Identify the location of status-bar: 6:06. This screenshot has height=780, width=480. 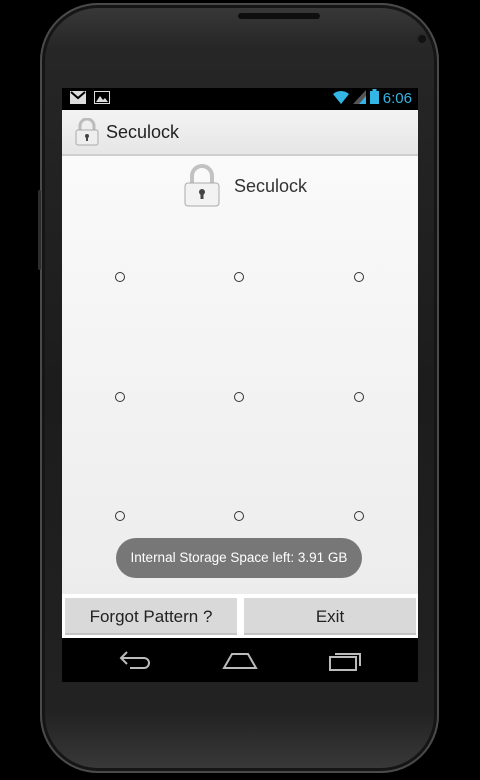
(240, 99).